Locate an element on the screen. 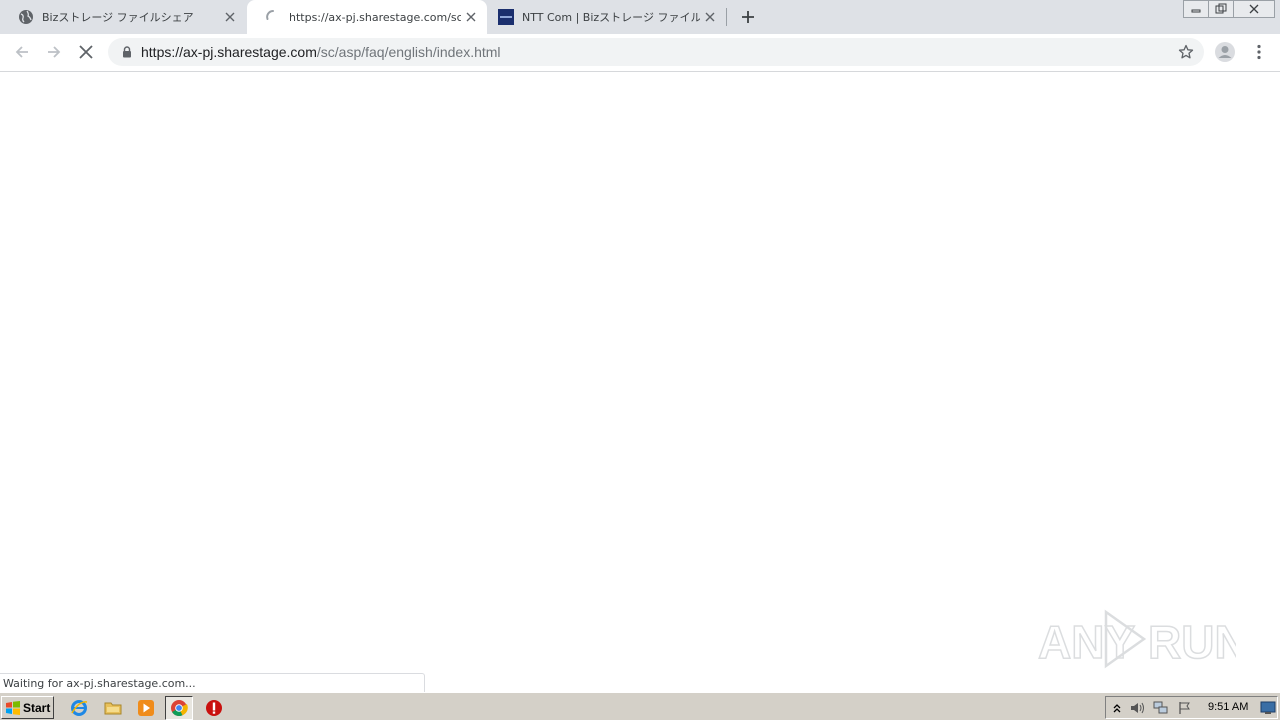 The width and height of the screenshot is (1280, 720). ntt-com-favicon-icon is located at coordinates (506, 17).